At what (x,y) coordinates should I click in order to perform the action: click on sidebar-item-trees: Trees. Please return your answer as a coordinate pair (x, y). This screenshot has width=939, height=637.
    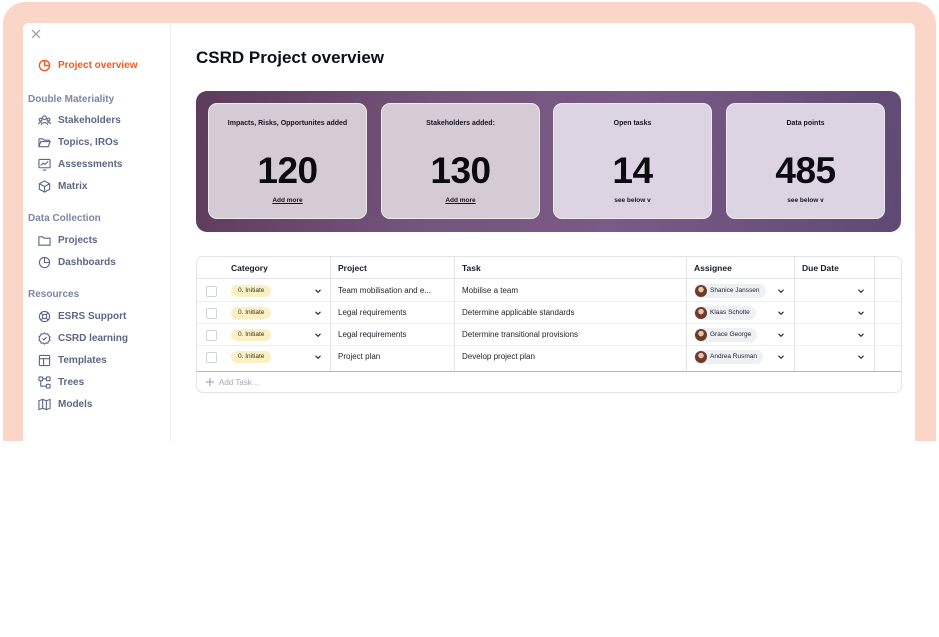
    Looking at the image, I should click on (61, 382).